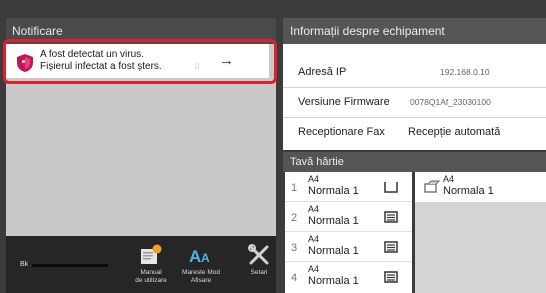 The height and width of the screenshot is (293, 546). What do you see at coordinates (258, 254) in the screenshot?
I see `tools-icon` at bounding box center [258, 254].